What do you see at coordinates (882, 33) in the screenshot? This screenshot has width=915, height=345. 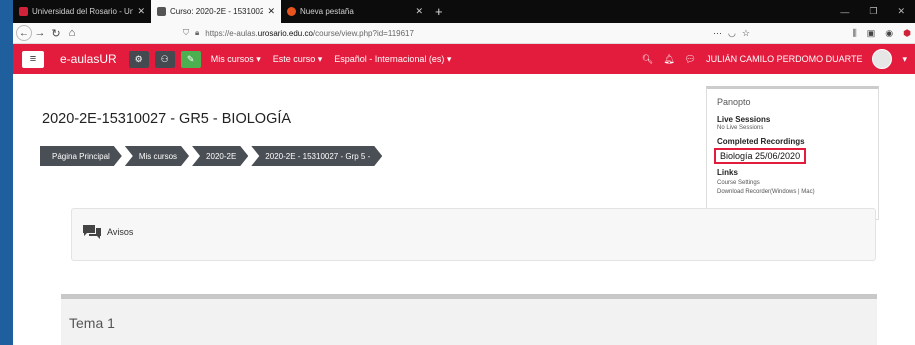 I see `toolbar-icons: ⫼ ▣ ◉ ⬢` at bounding box center [882, 33].